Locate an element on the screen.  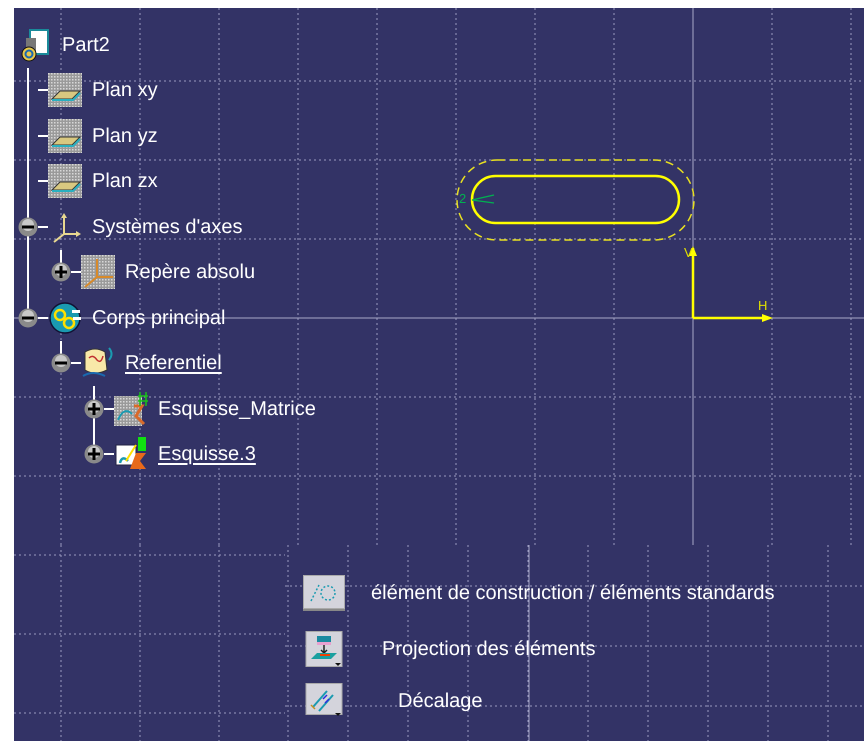
sketch-icon is located at coordinates (131, 409).